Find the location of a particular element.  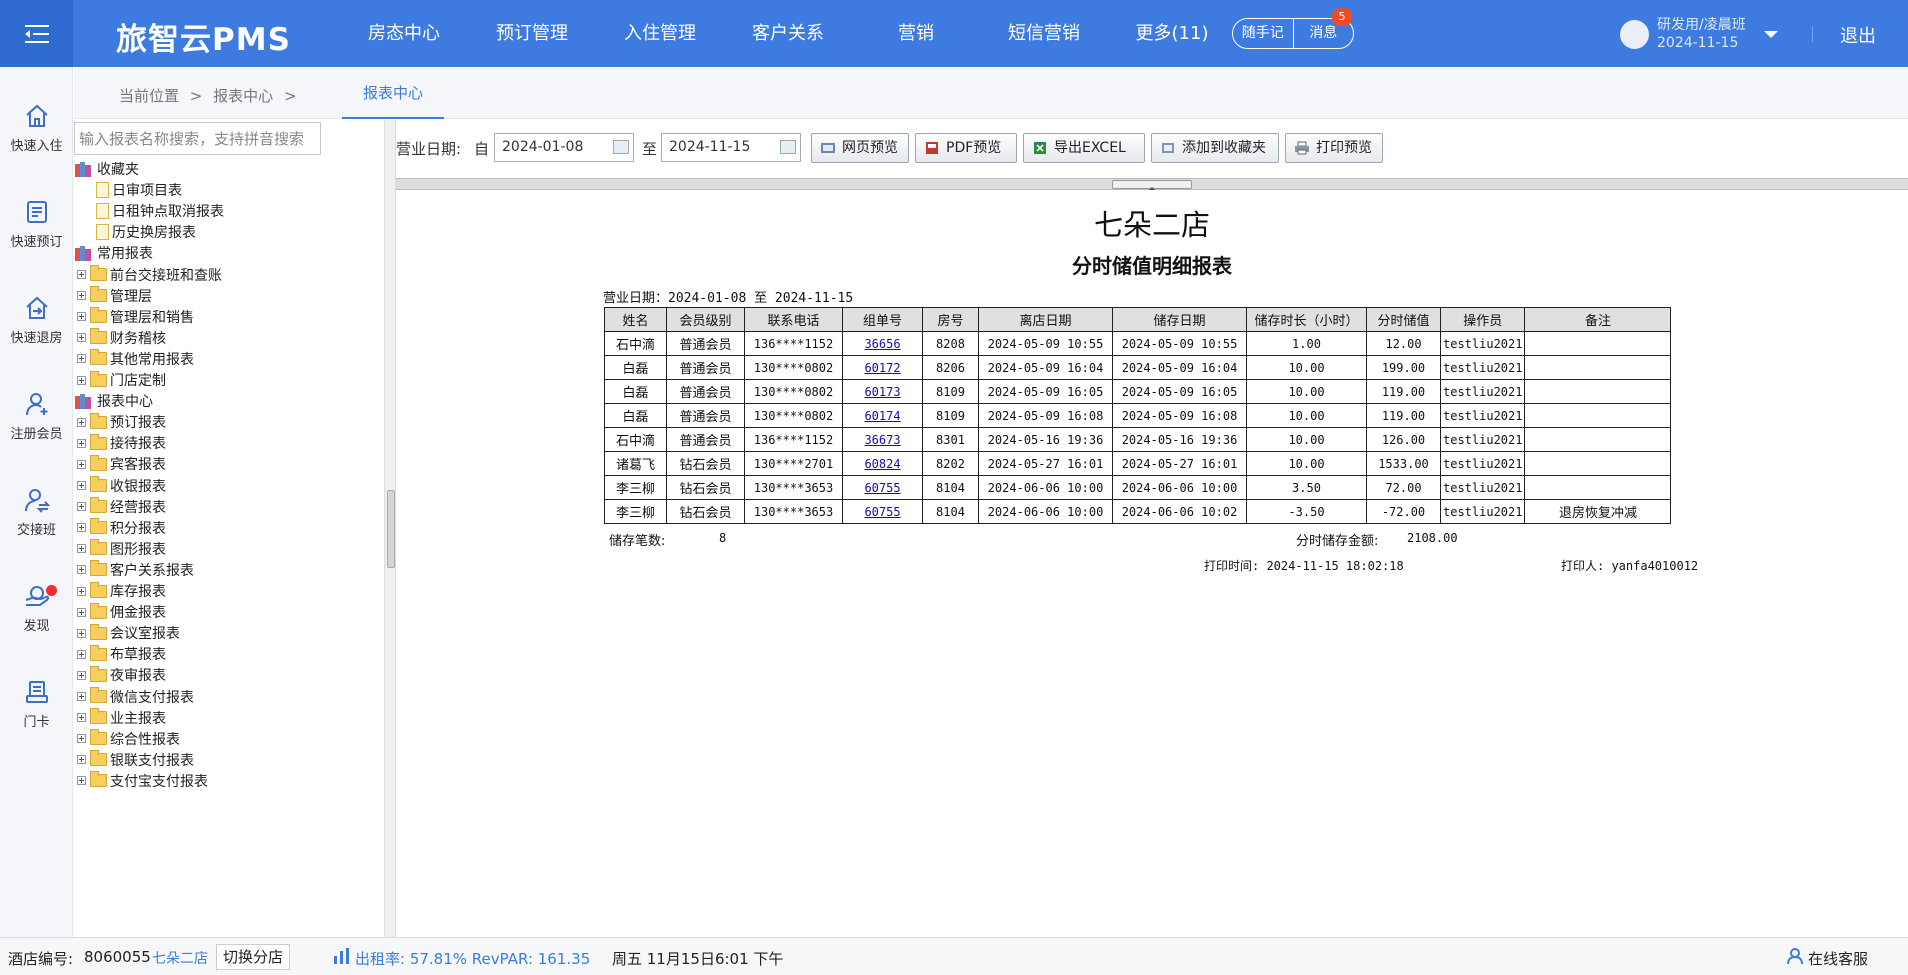

tree-folder-node: 其他常用报表 is located at coordinates (135, 359).